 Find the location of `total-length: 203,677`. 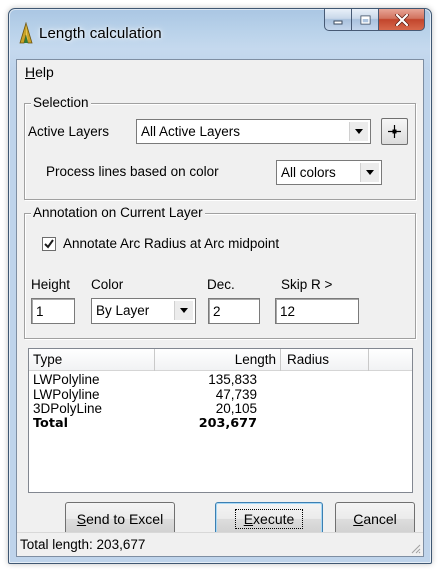

total-length: 203,677 is located at coordinates (227, 423).